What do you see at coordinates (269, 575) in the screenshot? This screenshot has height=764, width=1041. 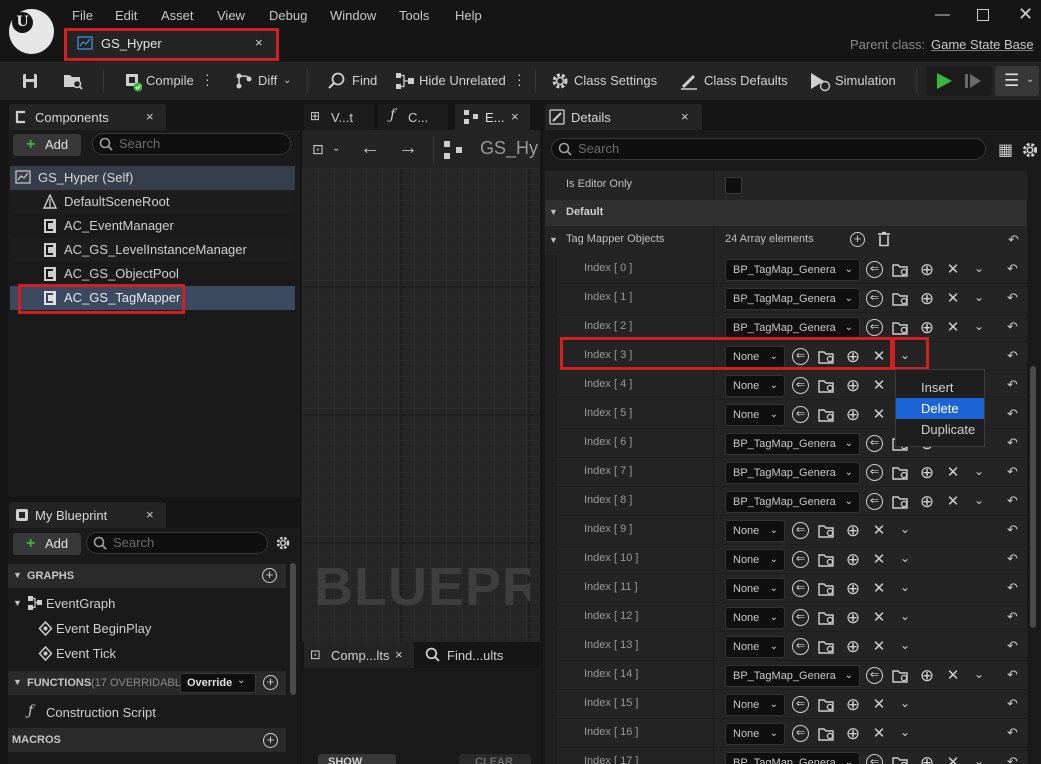 I see `add-graph-icon: +` at bounding box center [269, 575].